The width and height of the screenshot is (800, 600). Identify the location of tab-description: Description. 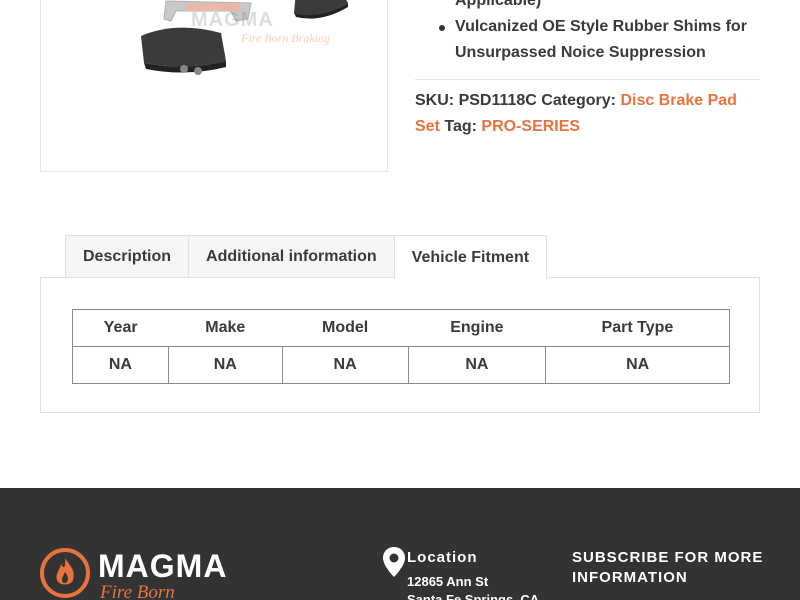
(127, 256).